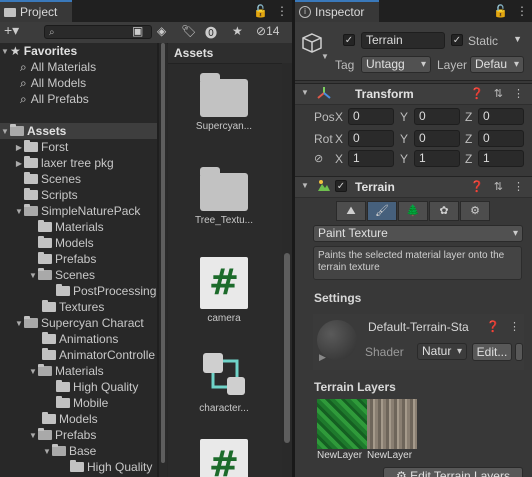  What do you see at coordinates (444, 211) in the screenshot?
I see `paint-details-tool-button: ✿` at bounding box center [444, 211].